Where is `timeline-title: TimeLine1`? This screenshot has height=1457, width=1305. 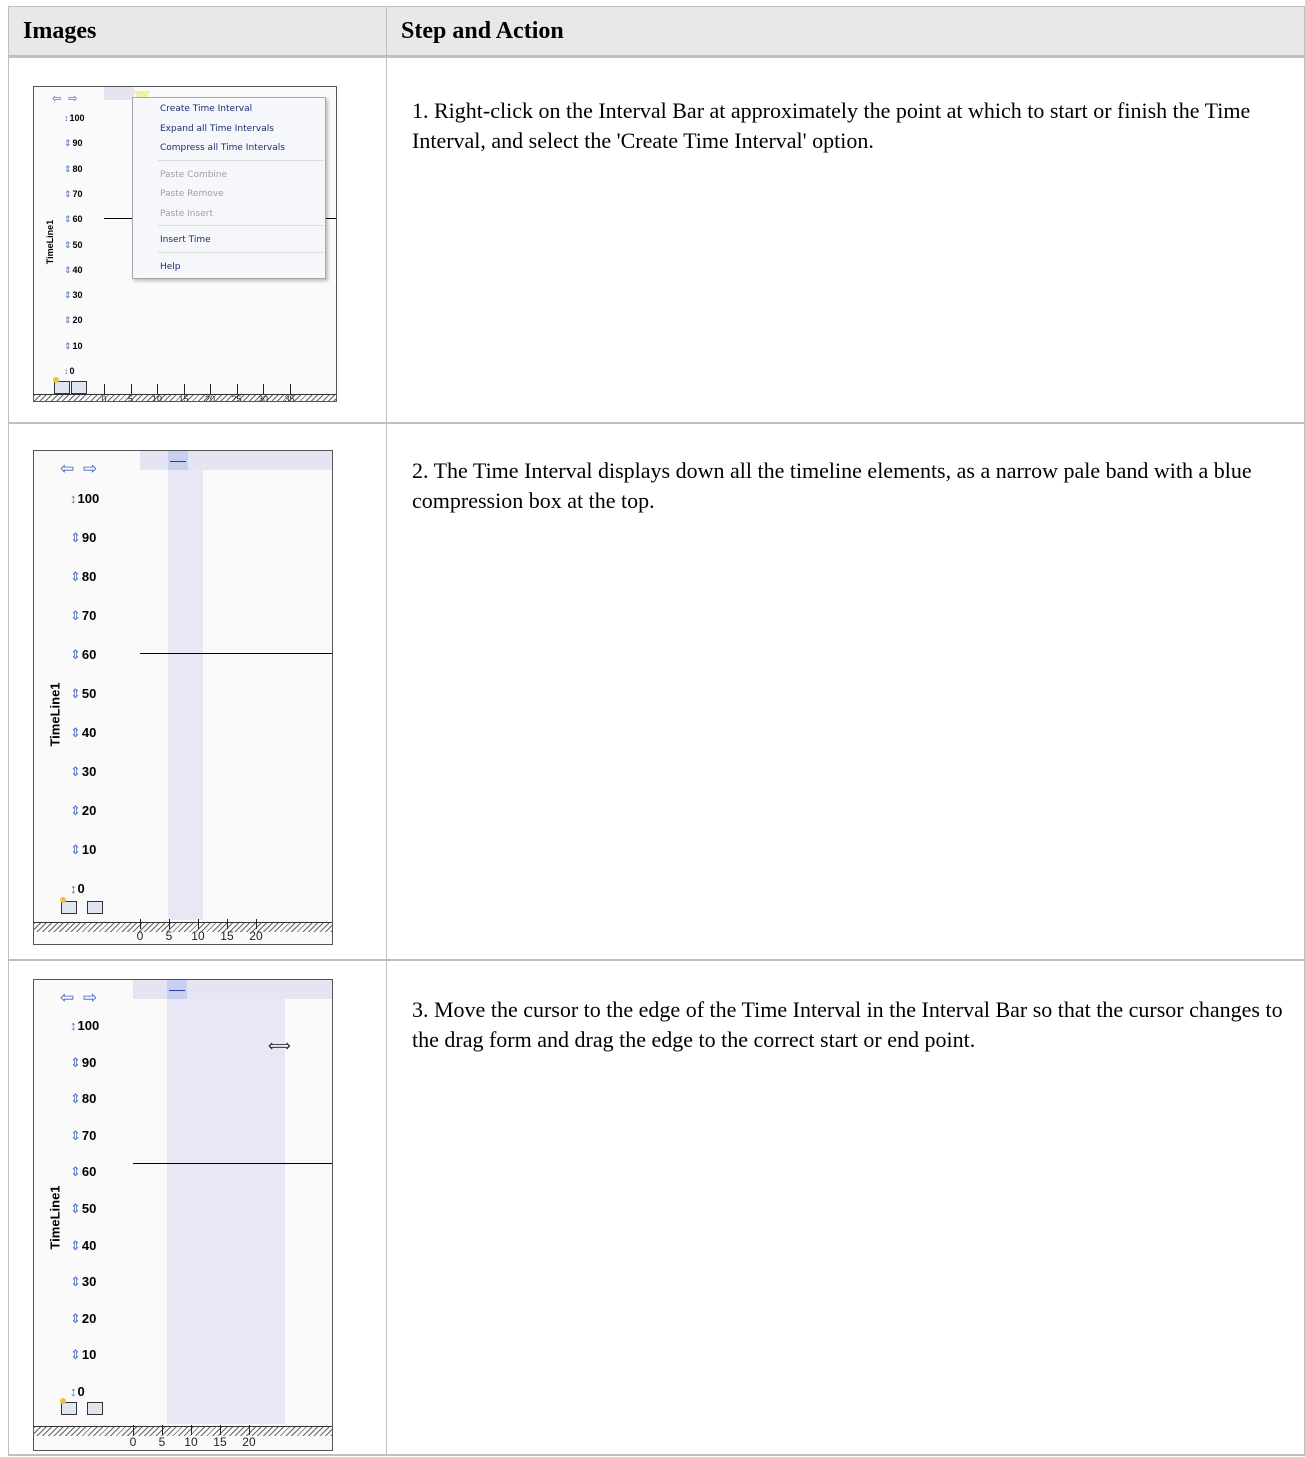 timeline-title: TimeLine1 is located at coordinates (55, 1217).